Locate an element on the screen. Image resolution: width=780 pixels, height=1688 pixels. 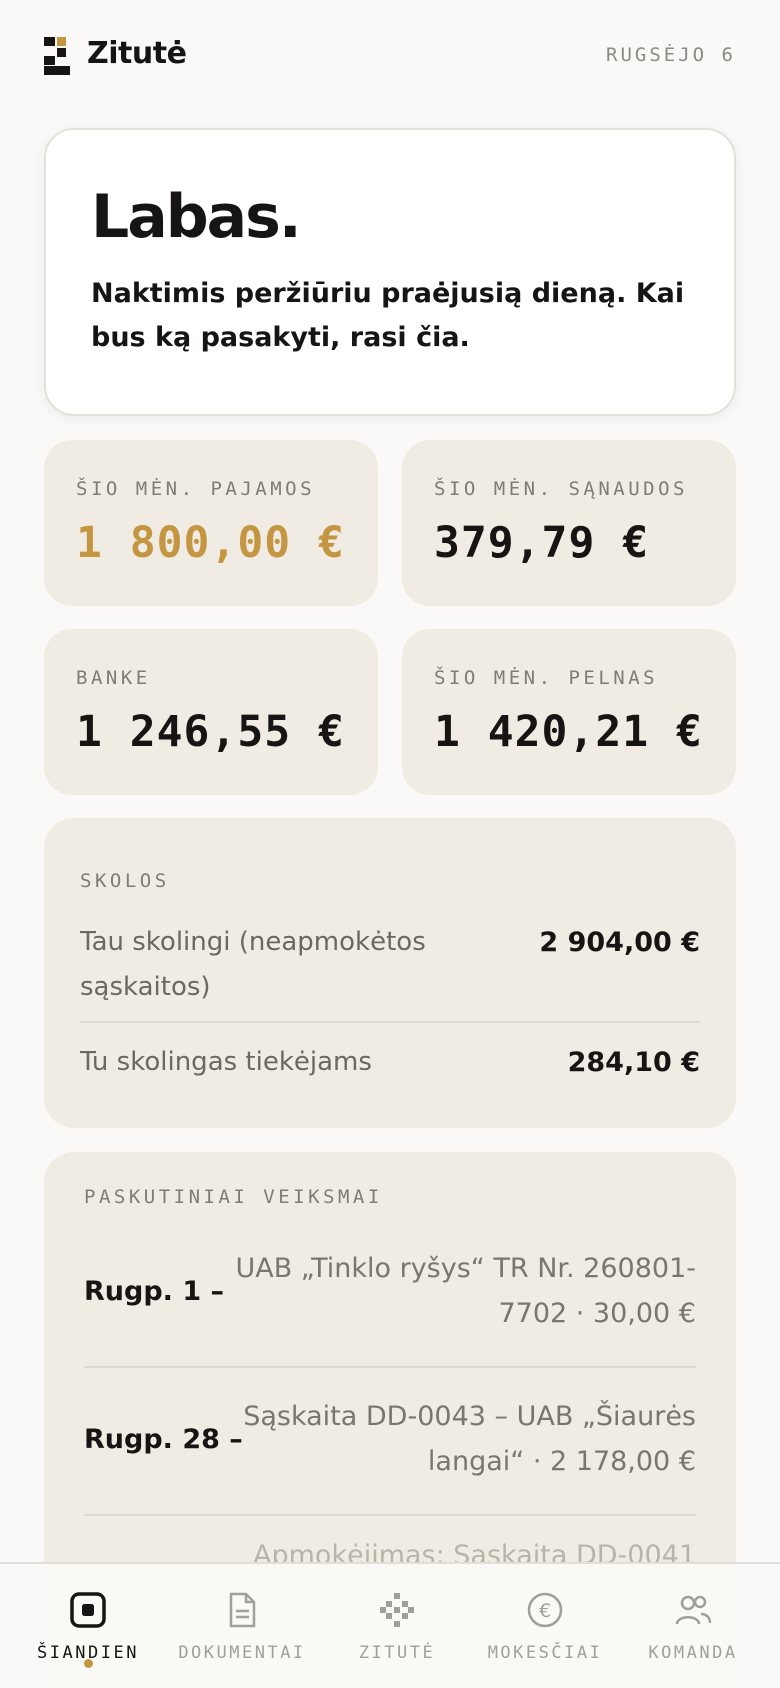
activity-date: Rugp. 28 – is located at coordinates (163, 1439).